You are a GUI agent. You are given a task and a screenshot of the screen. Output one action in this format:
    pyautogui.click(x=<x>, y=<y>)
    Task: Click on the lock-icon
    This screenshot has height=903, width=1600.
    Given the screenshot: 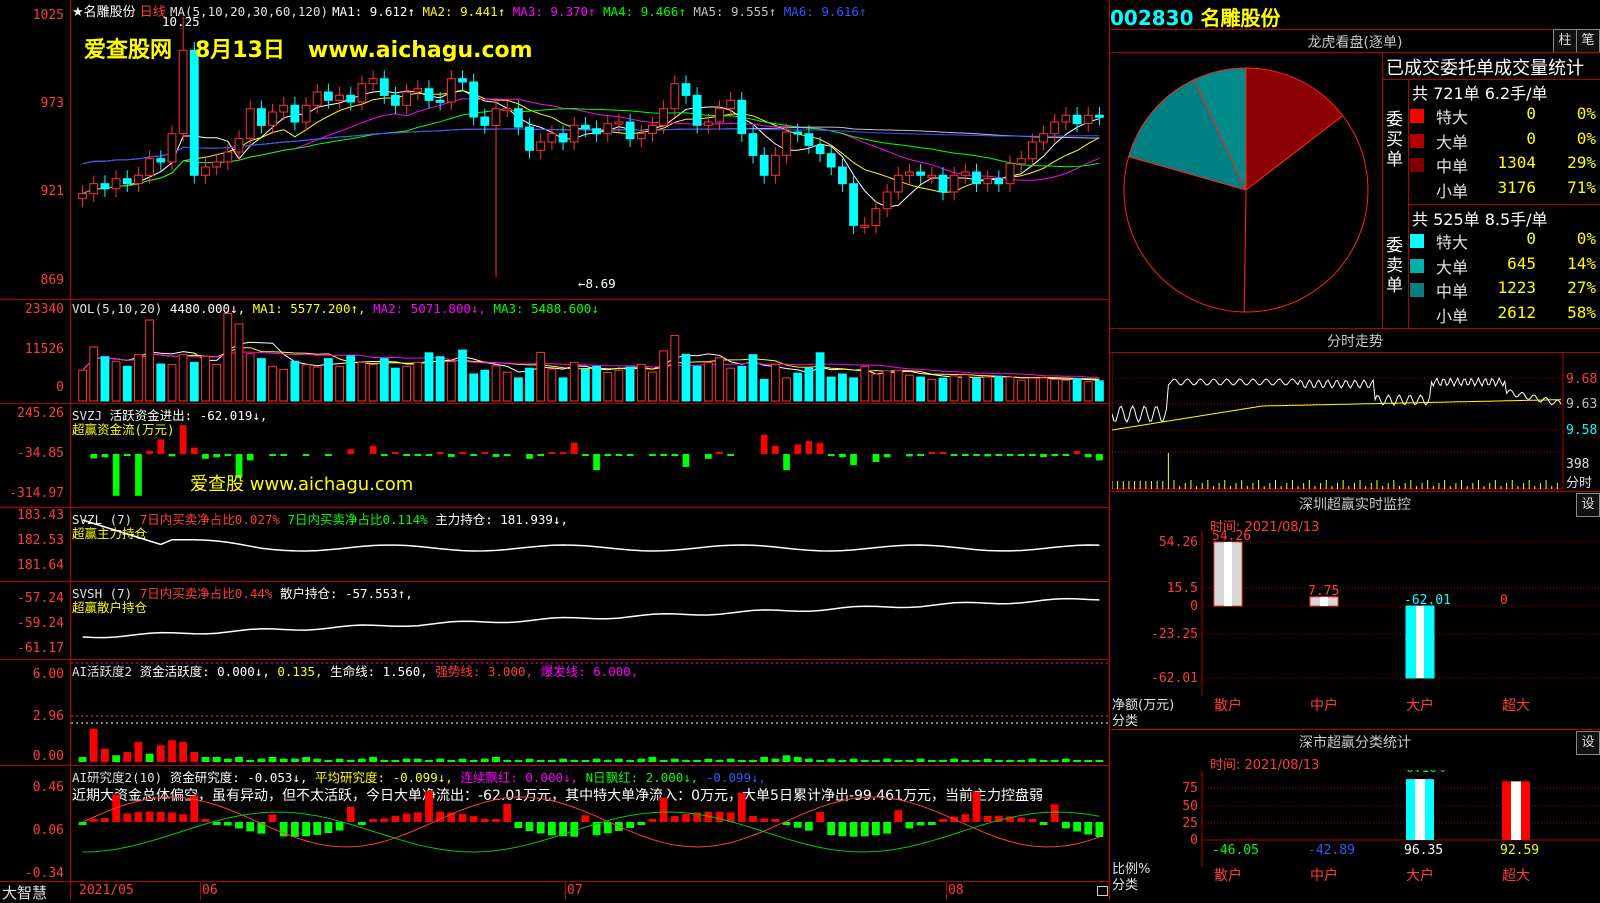 What is the action you would take?
    pyautogui.click(x=1102, y=891)
    